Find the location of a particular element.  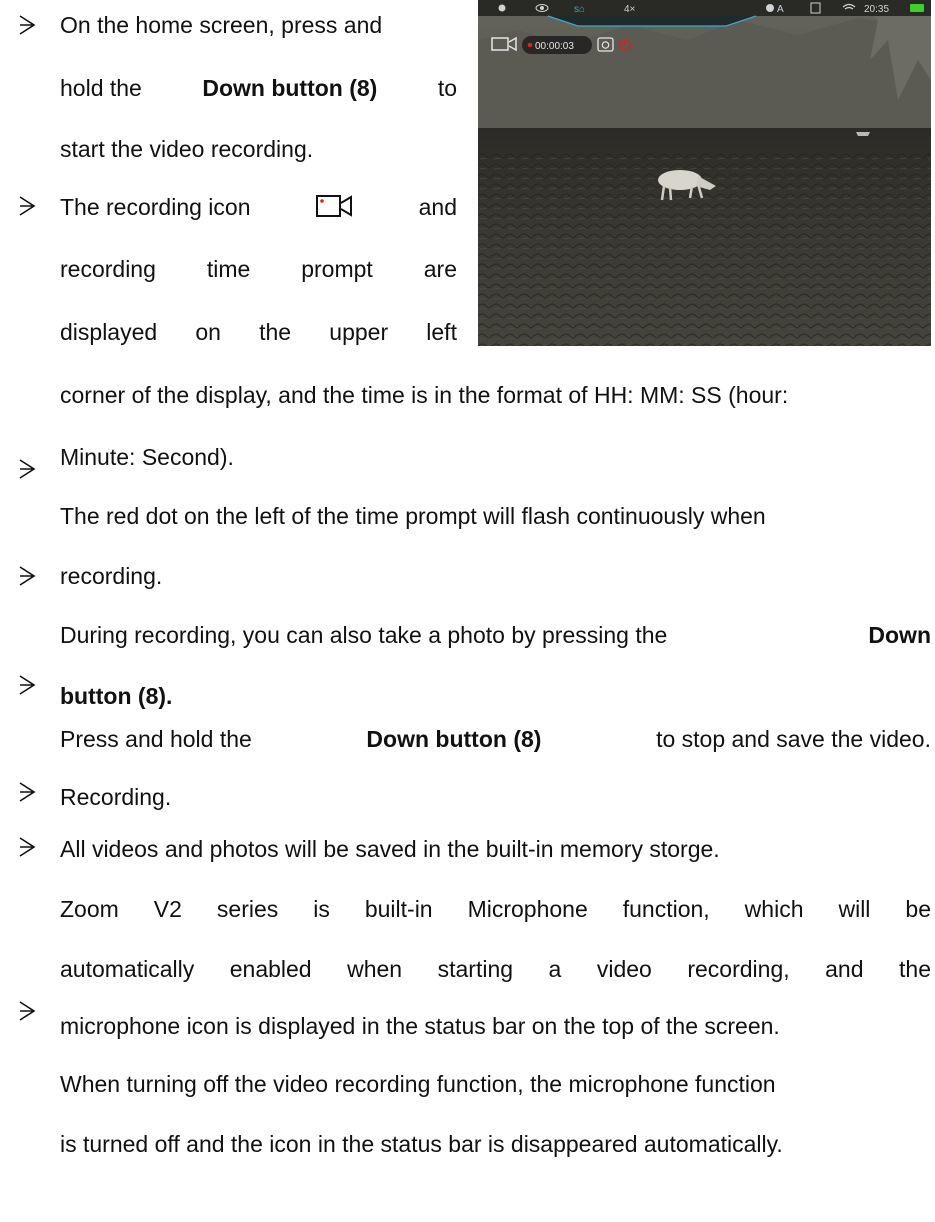

bullet-5-line-2: Recording. is located at coordinates (116, 797).